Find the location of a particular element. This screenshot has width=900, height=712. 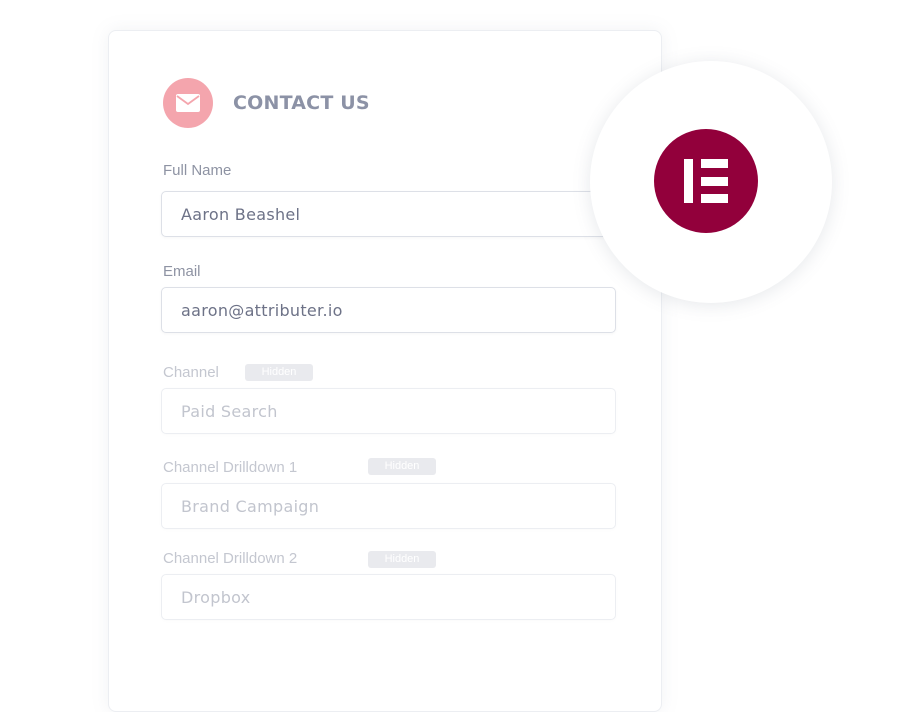

email-label: Email is located at coordinates (182, 271).